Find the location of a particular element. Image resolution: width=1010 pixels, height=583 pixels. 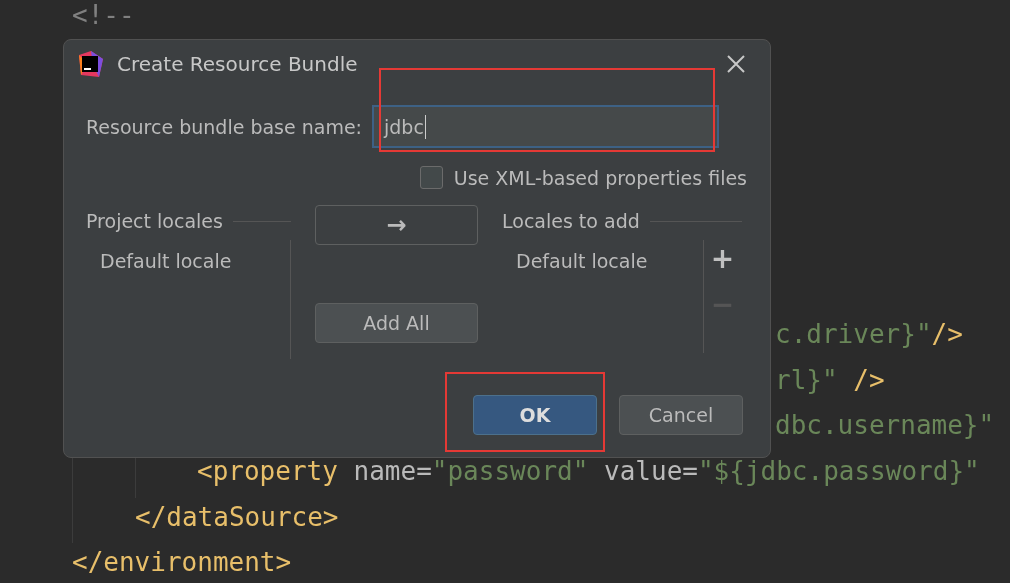

section-title: Locales to add is located at coordinates (571, 221).